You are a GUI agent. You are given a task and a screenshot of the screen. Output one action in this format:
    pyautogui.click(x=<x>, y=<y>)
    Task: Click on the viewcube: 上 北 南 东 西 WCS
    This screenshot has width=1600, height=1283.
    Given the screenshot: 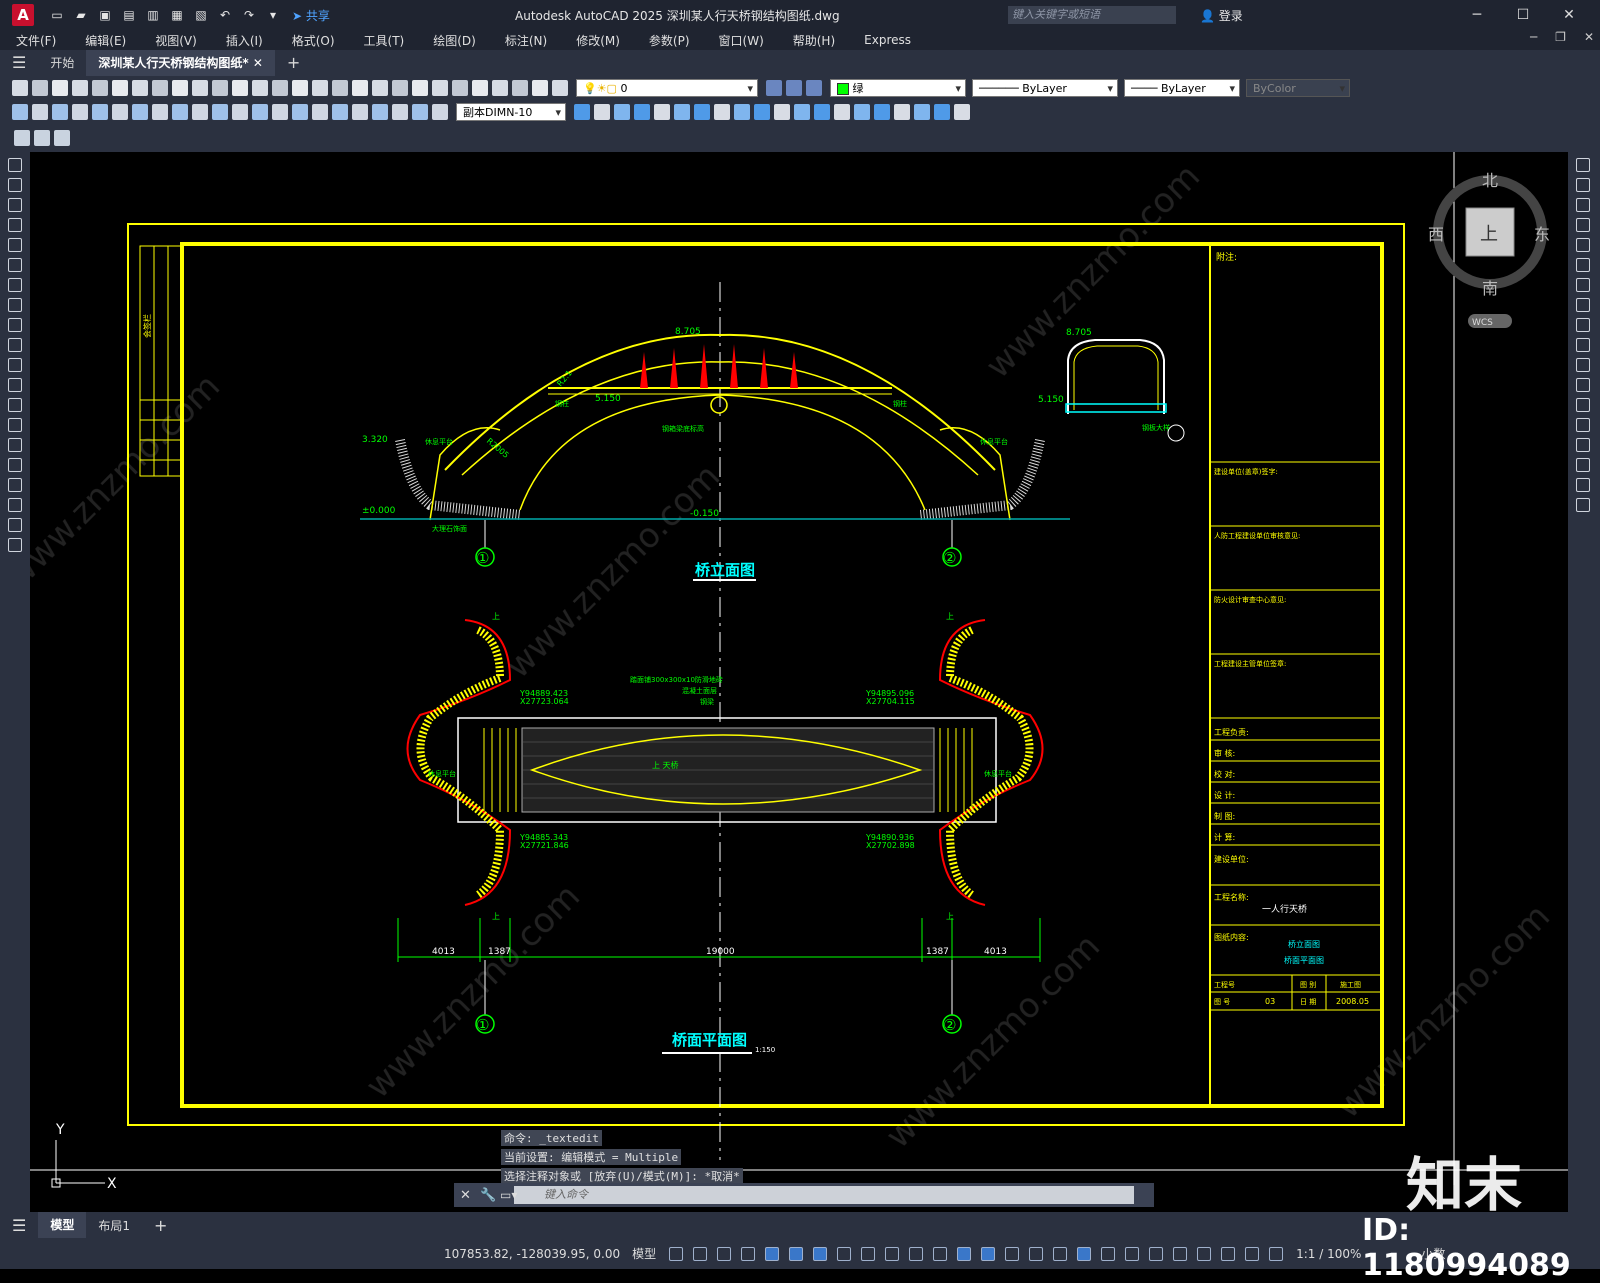 What is the action you would take?
    pyautogui.click(x=1489, y=249)
    